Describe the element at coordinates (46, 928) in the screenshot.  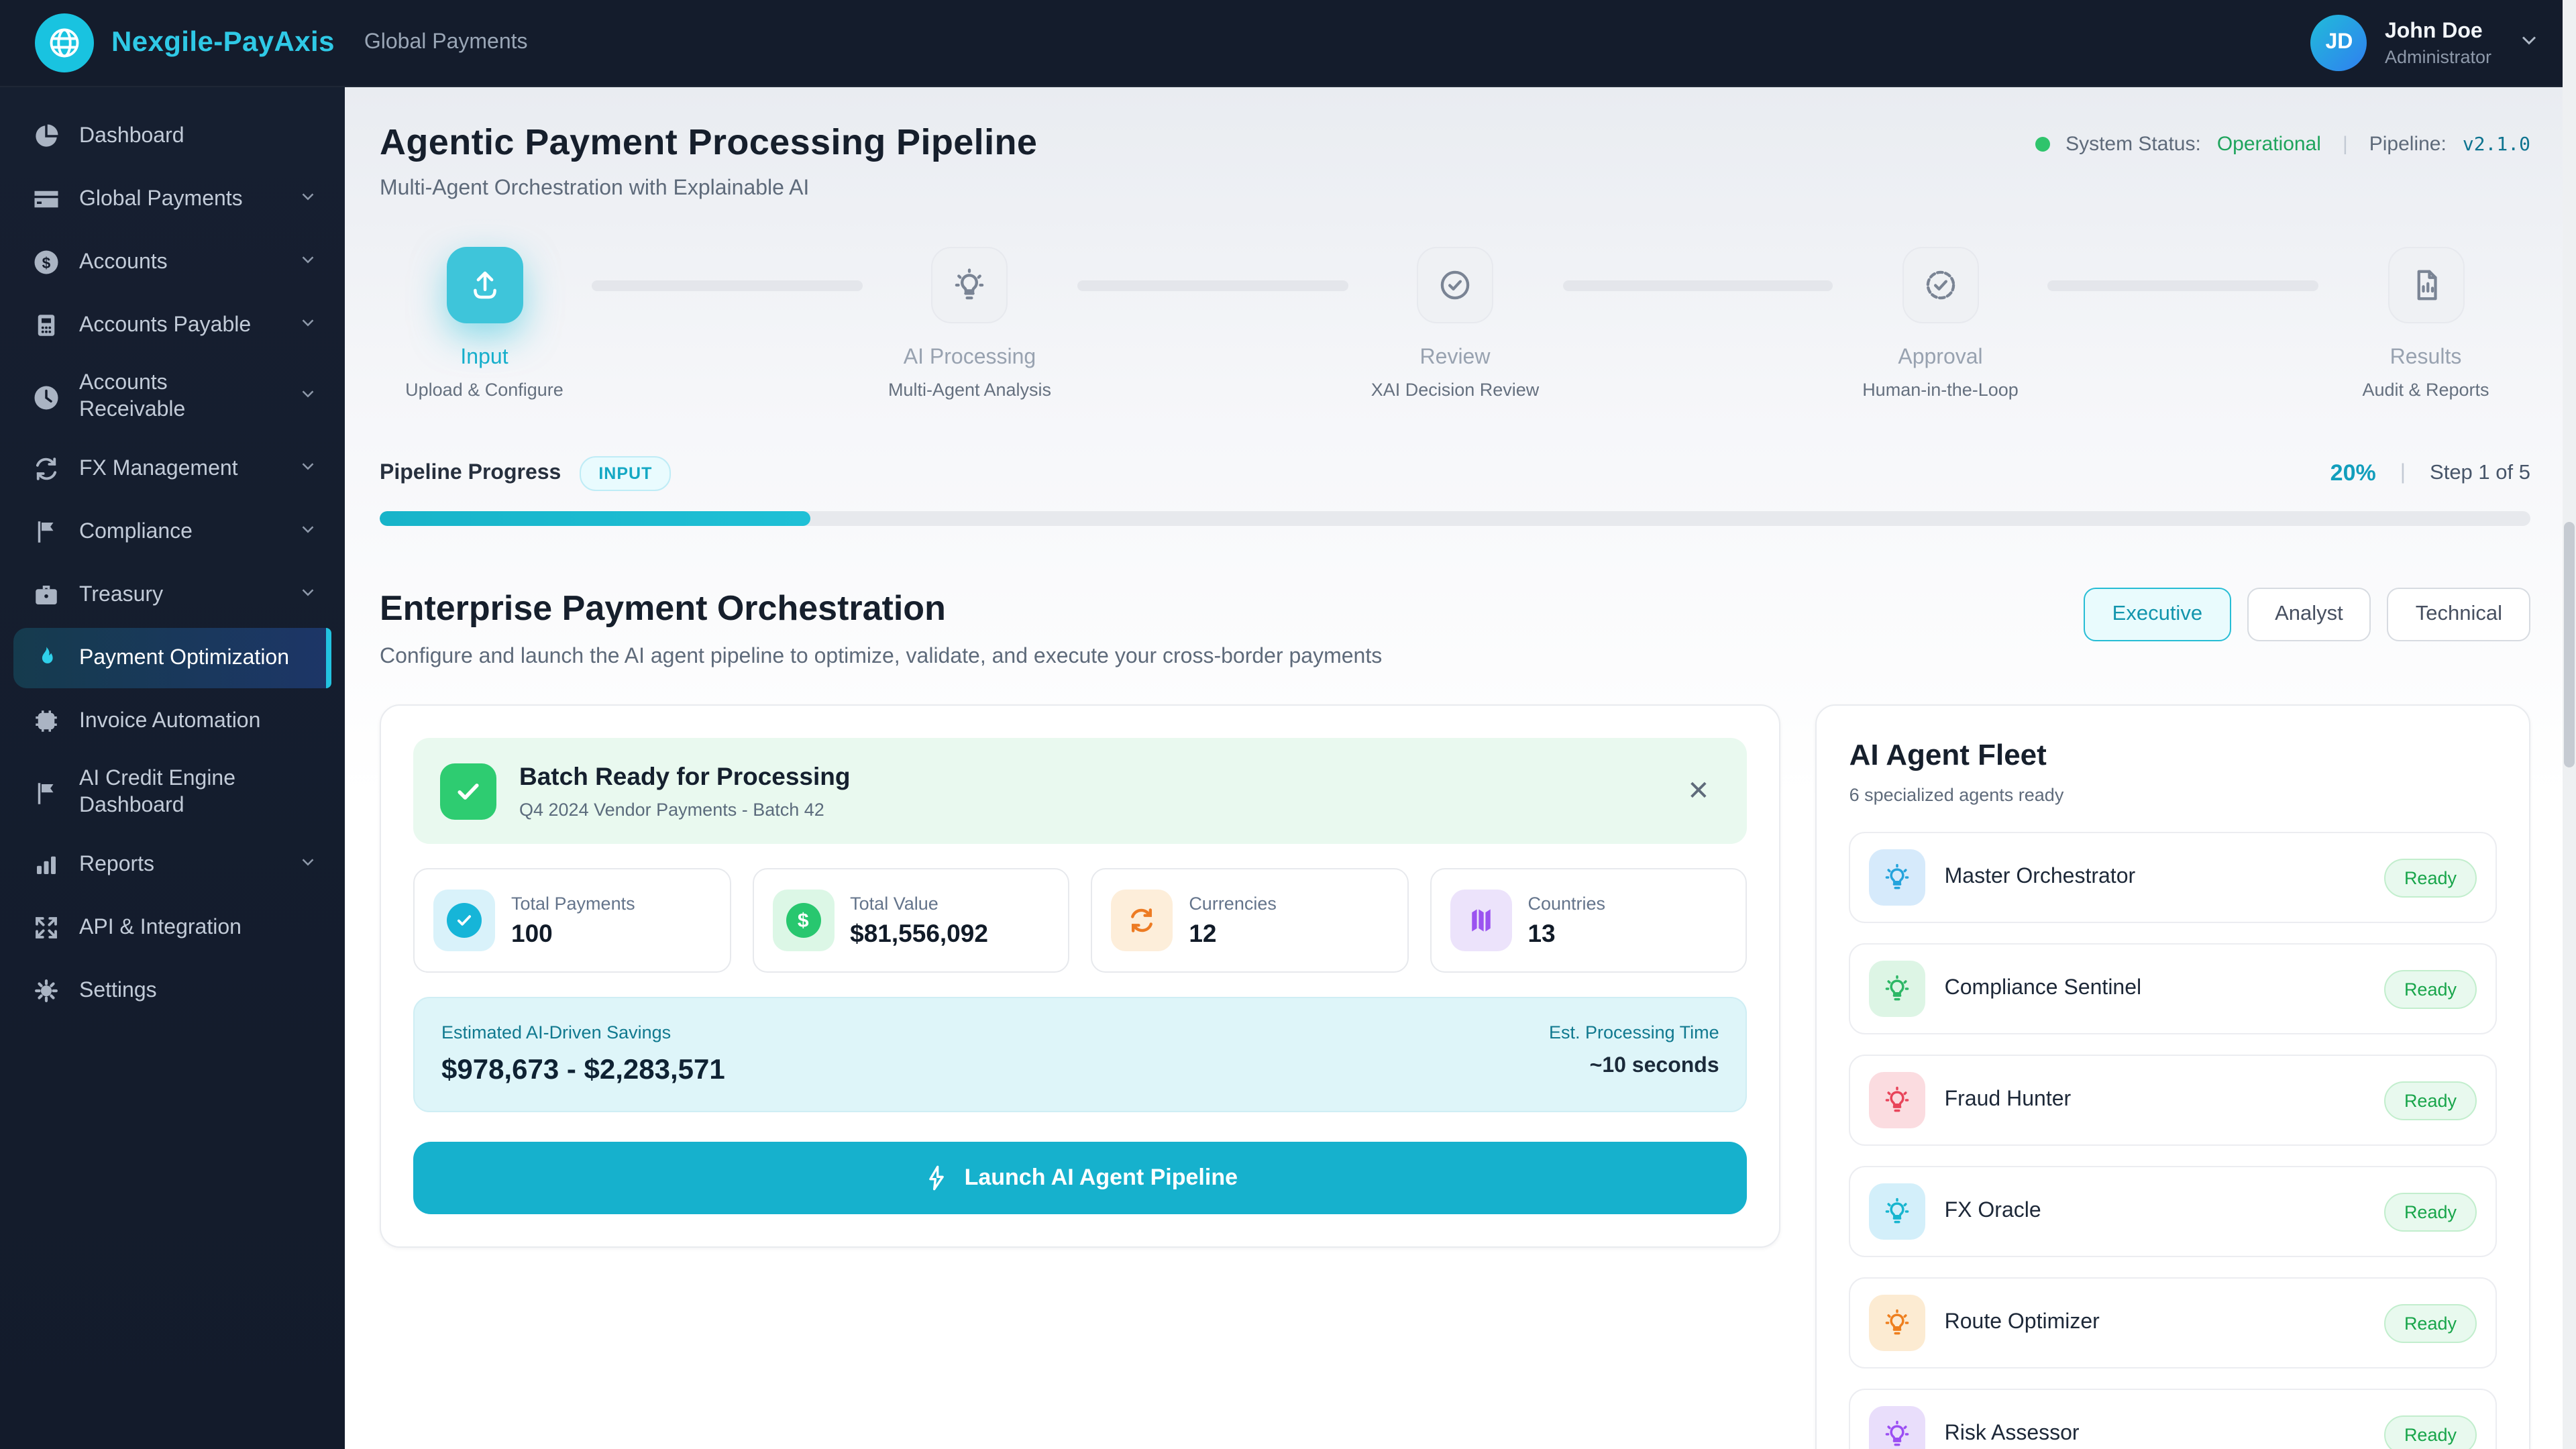
I see `expand-arrows-icon` at that location.